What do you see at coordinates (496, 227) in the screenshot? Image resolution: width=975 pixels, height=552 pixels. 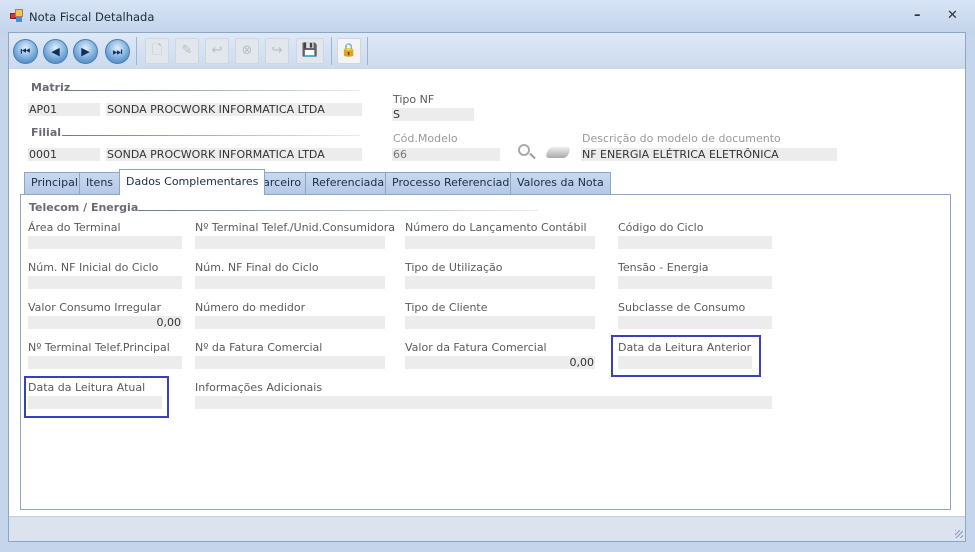 I see `numero-lancamento-contabil-label: Número do Lançamento Contábil` at bounding box center [496, 227].